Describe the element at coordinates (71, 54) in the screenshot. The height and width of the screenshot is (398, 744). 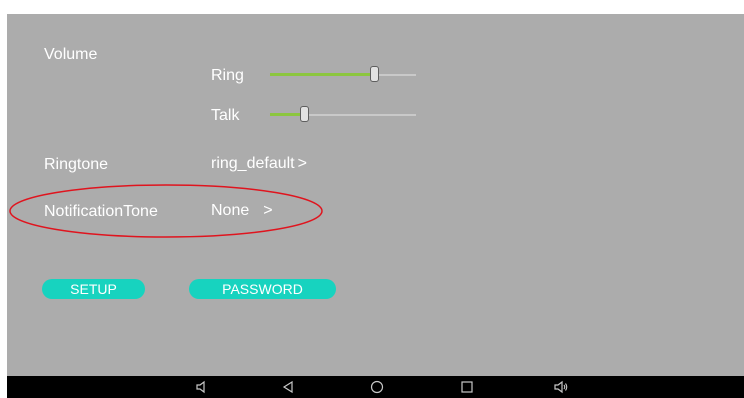
I see `volume-label: Volume` at that location.